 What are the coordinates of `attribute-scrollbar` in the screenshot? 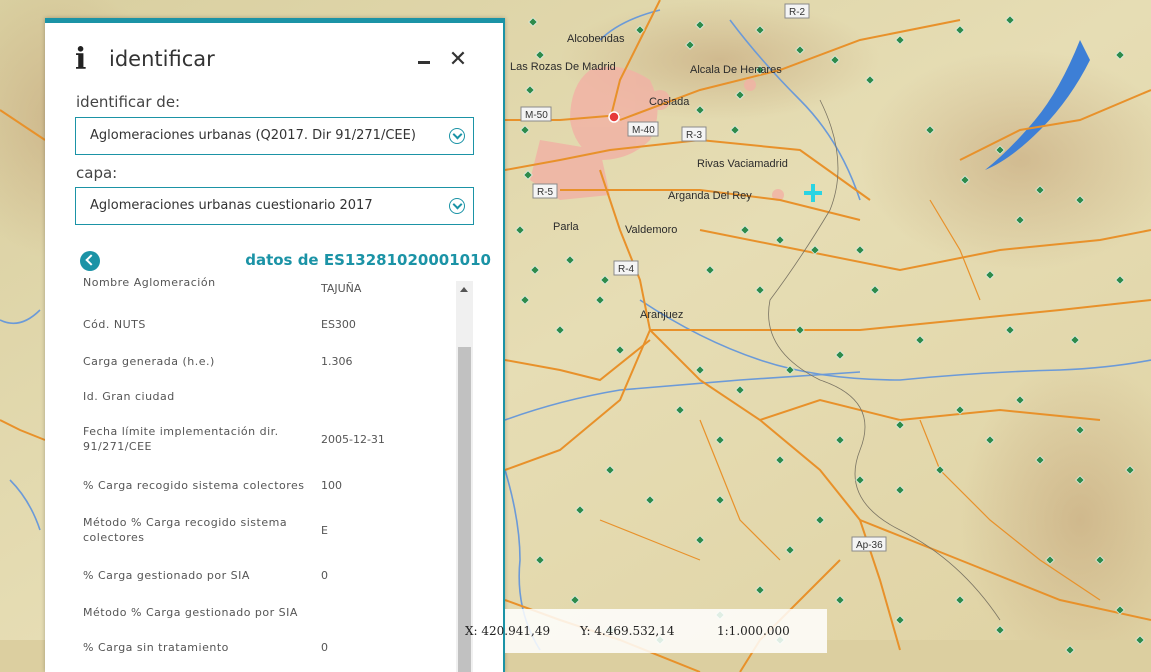 It's located at (464, 476).